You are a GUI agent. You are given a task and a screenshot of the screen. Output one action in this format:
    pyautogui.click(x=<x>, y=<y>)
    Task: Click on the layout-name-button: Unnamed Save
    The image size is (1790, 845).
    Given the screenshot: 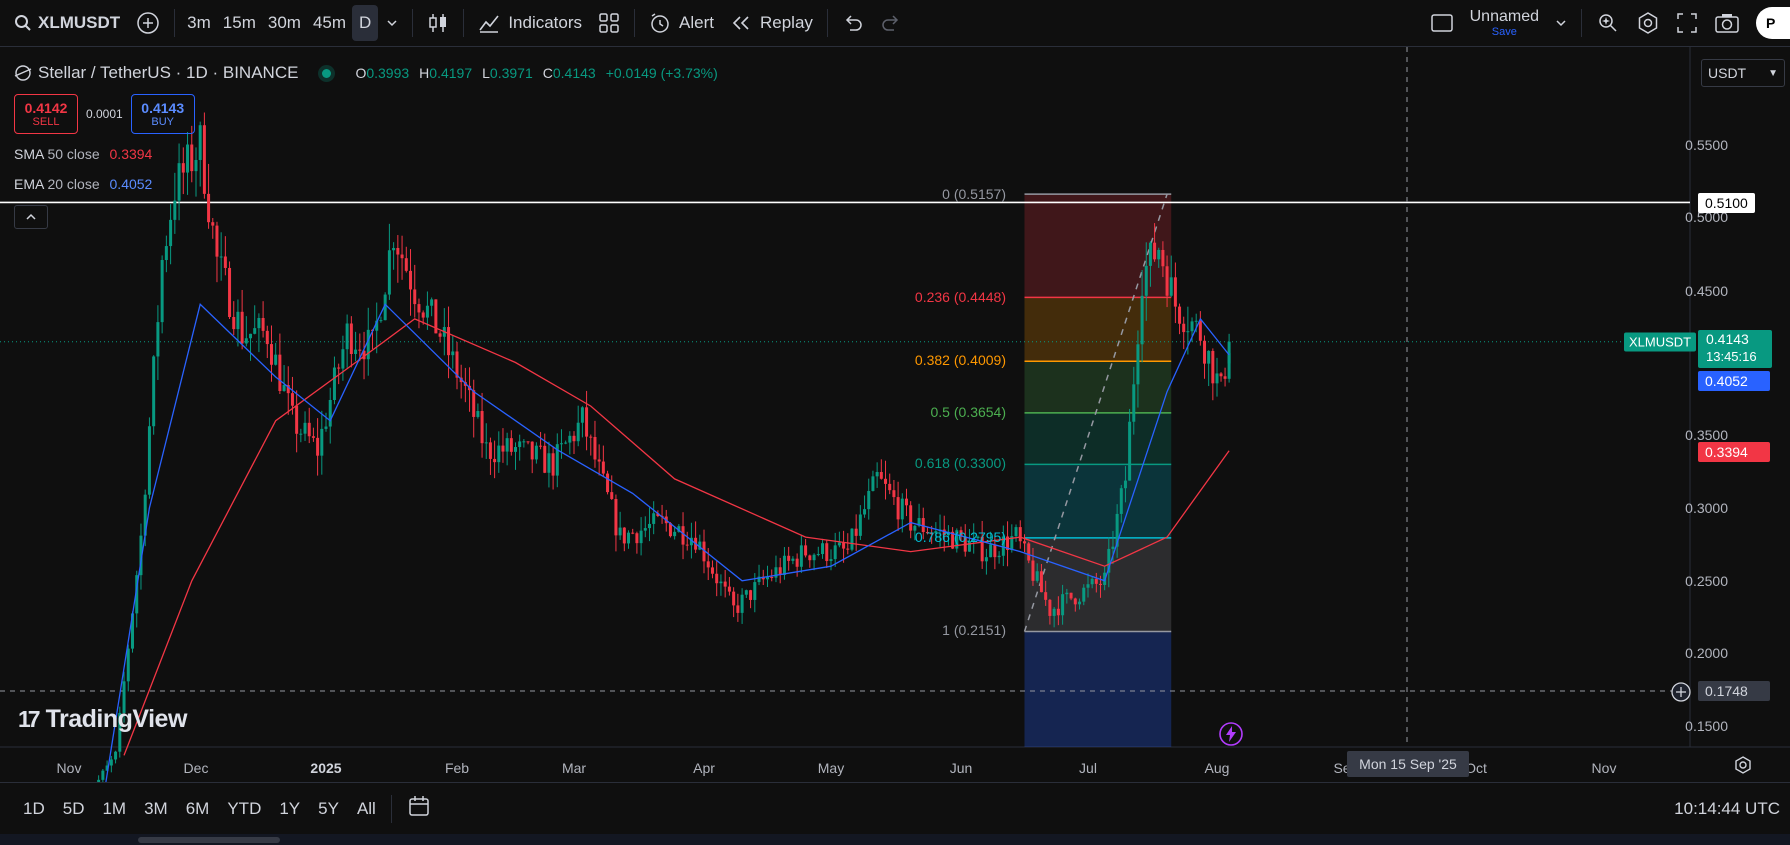 What is the action you would take?
    pyautogui.click(x=1504, y=23)
    